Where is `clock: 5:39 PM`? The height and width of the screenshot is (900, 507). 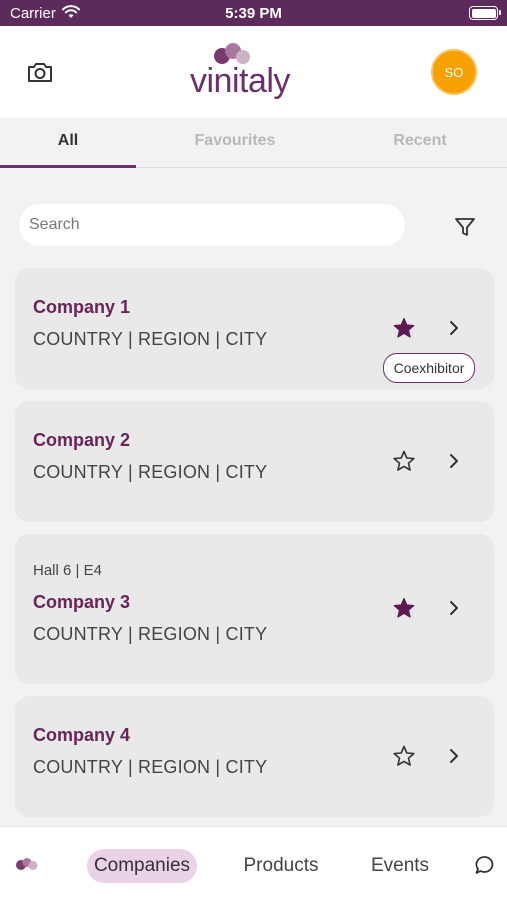 clock: 5:39 PM is located at coordinates (253, 13).